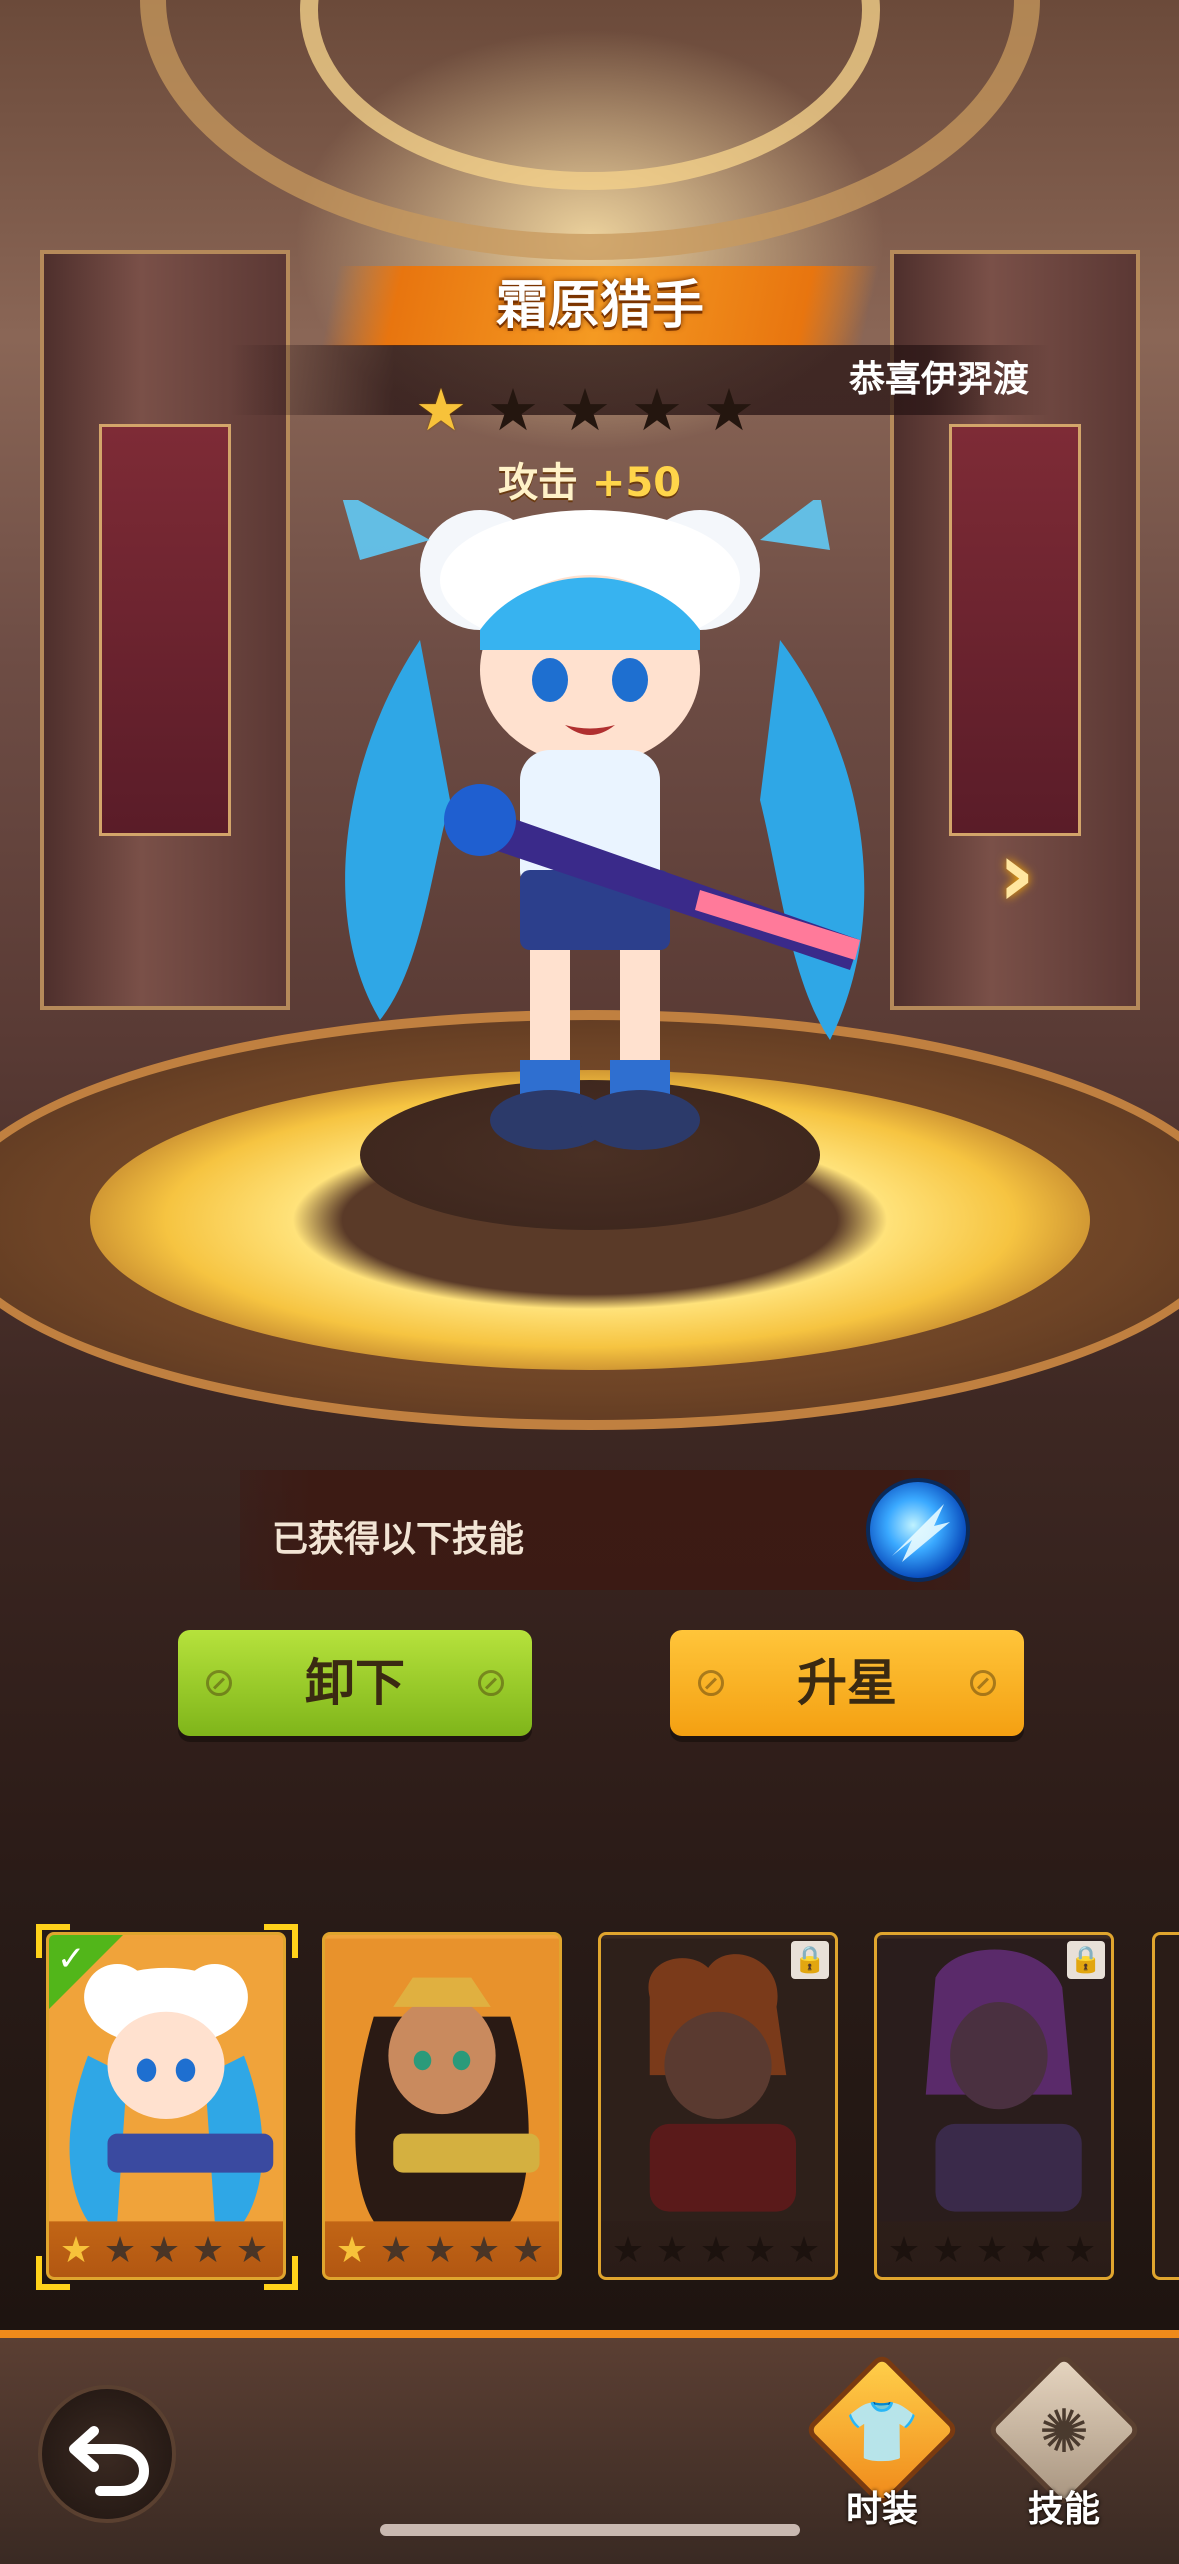 The height and width of the screenshot is (2564, 1179). What do you see at coordinates (1064, 2432) in the screenshot?
I see `skill-swirl-icon: ✺` at bounding box center [1064, 2432].